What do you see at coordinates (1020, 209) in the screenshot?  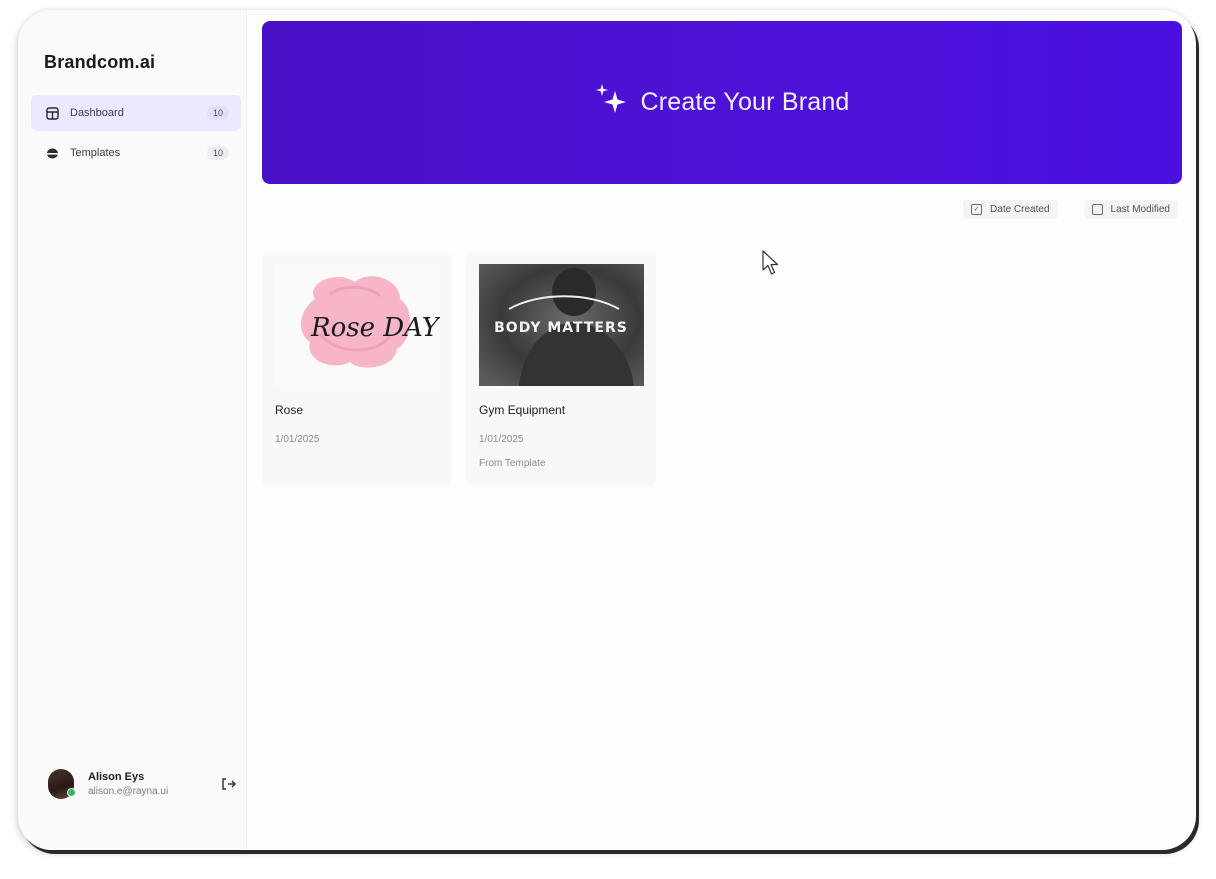 I see `sort-label: Date Created` at bounding box center [1020, 209].